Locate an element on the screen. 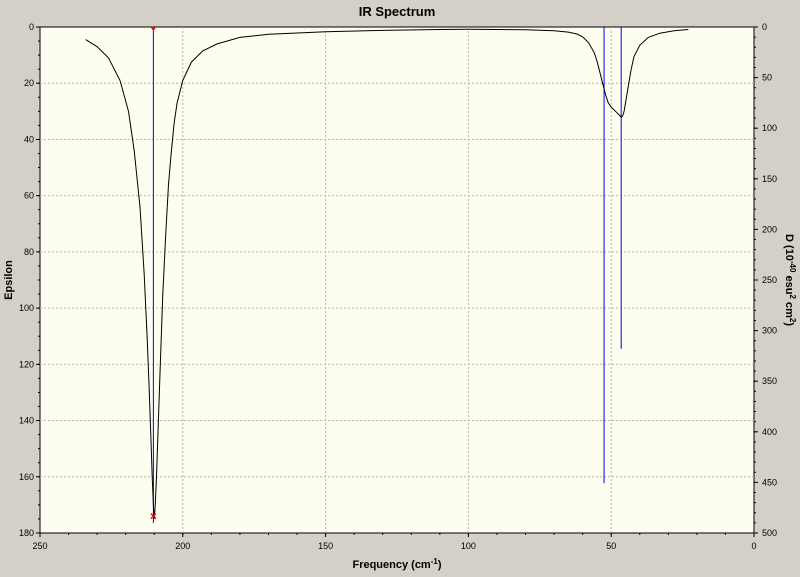 The image size is (800, 577). right-tick-label: 250 is located at coordinates (769, 280).